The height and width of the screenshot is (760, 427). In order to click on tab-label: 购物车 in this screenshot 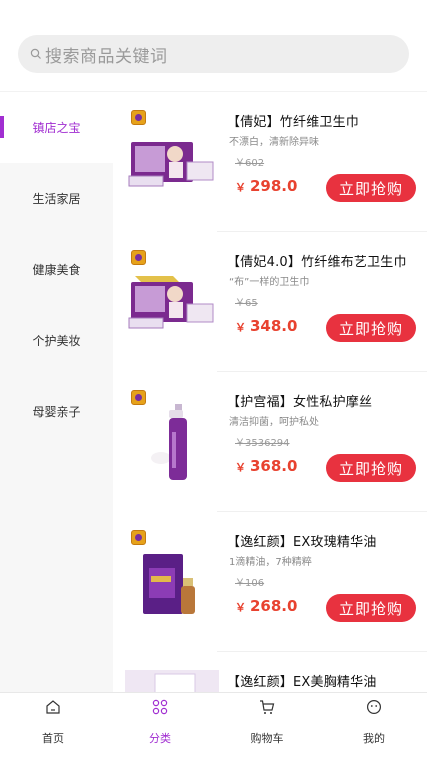, I will do `click(267, 738)`.